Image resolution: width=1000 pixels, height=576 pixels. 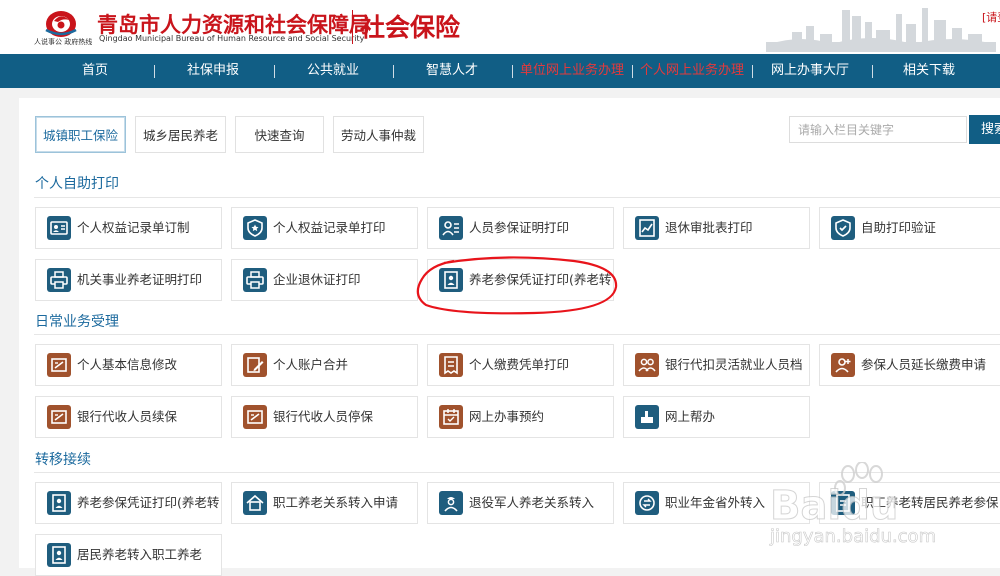 What do you see at coordinates (255, 365) in the screenshot?
I see `edit-pen-icon` at bounding box center [255, 365].